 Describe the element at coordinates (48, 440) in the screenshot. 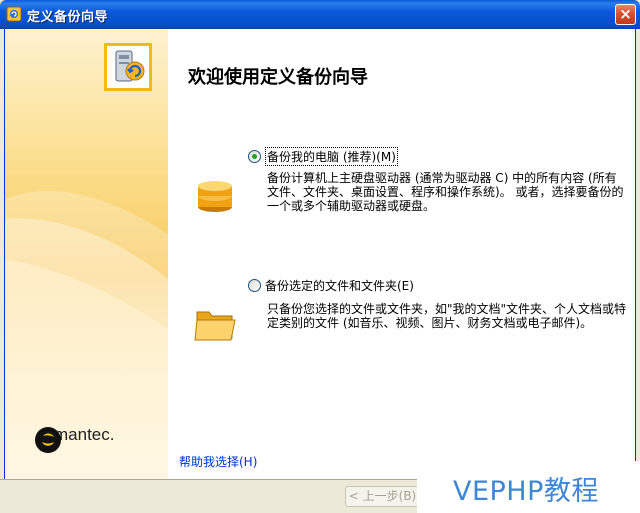

I see `symantec-logo-icon` at that location.